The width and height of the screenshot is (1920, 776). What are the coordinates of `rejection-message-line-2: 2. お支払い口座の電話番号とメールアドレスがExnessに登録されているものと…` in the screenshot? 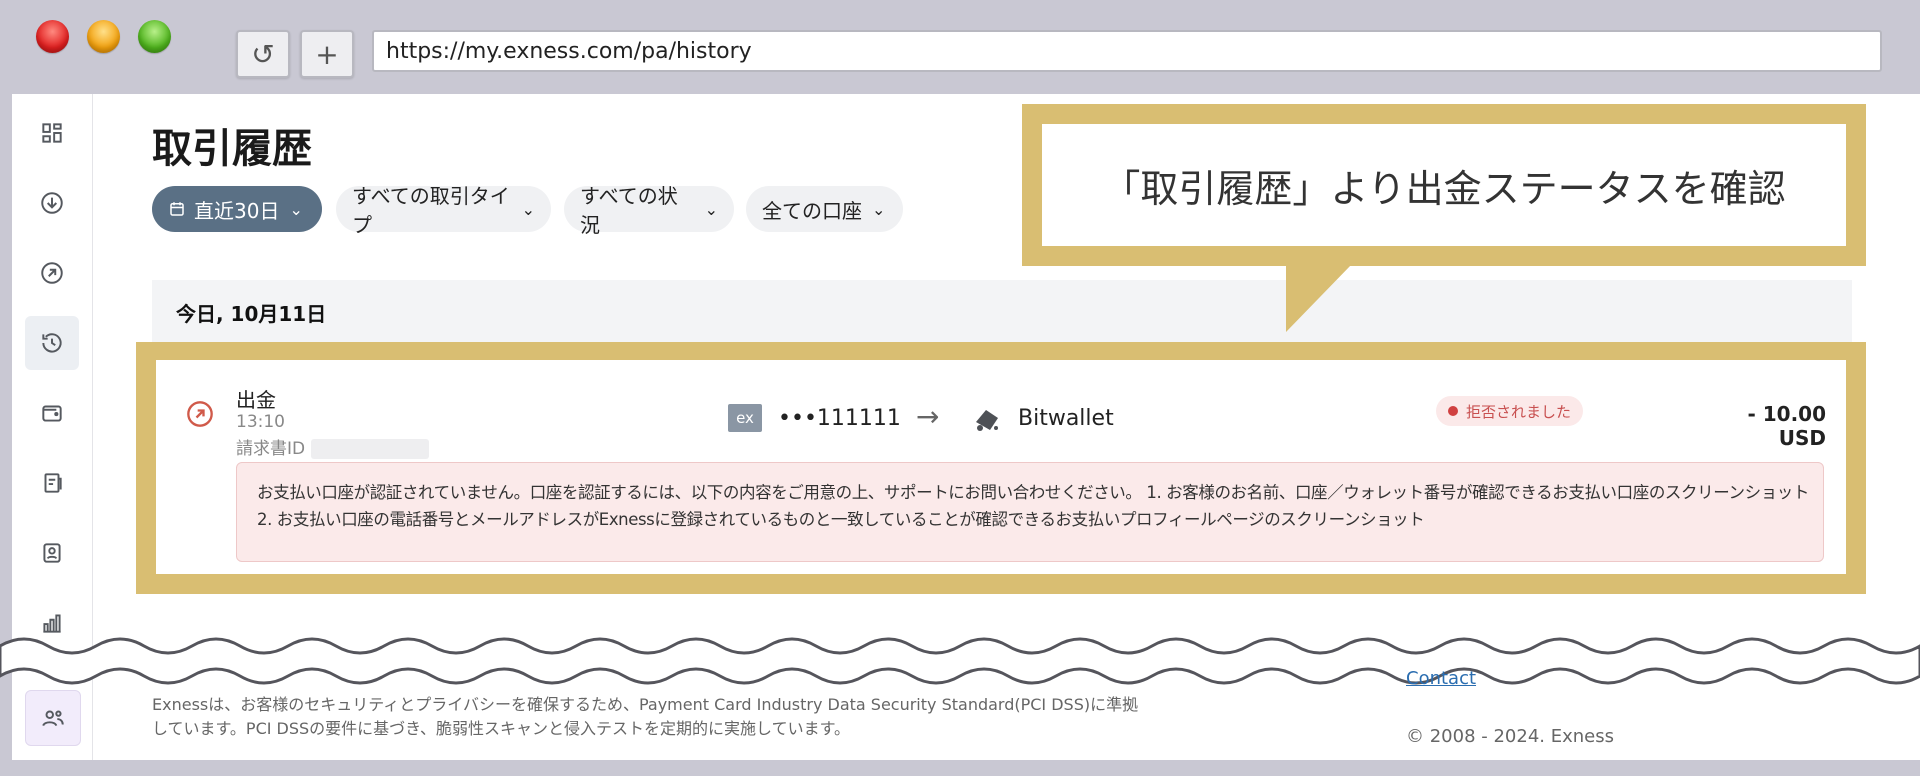 It's located at (841, 519).